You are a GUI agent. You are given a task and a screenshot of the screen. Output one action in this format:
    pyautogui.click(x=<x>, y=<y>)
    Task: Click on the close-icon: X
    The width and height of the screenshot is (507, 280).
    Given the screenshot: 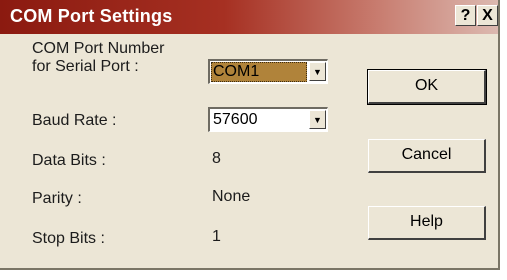 What is the action you would take?
    pyautogui.click(x=487, y=15)
    